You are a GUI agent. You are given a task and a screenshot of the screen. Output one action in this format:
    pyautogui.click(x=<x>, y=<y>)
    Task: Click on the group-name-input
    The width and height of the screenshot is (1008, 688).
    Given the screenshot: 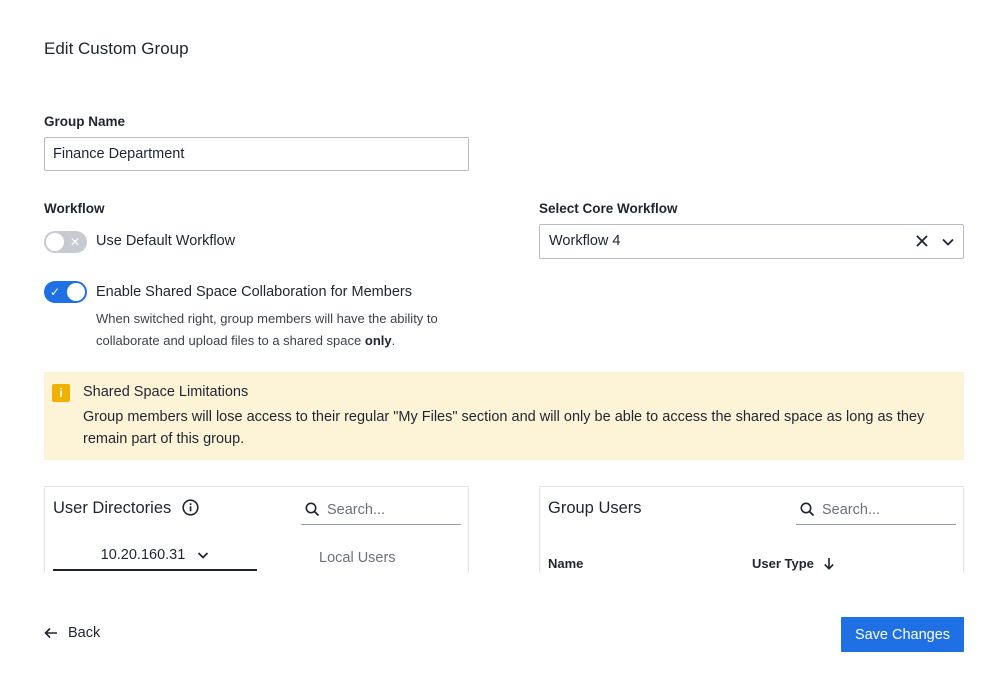 What is the action you would take?
    pyautogui.click(x=256, y=154)
    